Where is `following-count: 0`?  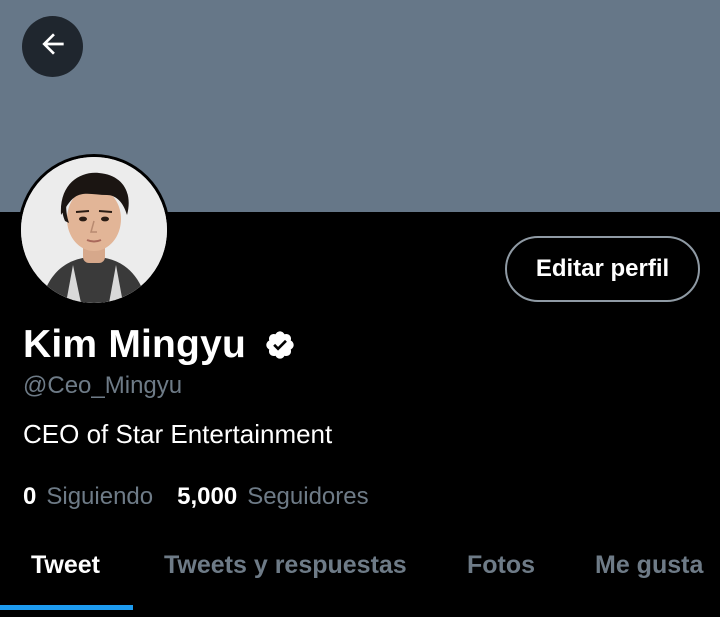 following-count: 0 is located at coordinates (30, 496).